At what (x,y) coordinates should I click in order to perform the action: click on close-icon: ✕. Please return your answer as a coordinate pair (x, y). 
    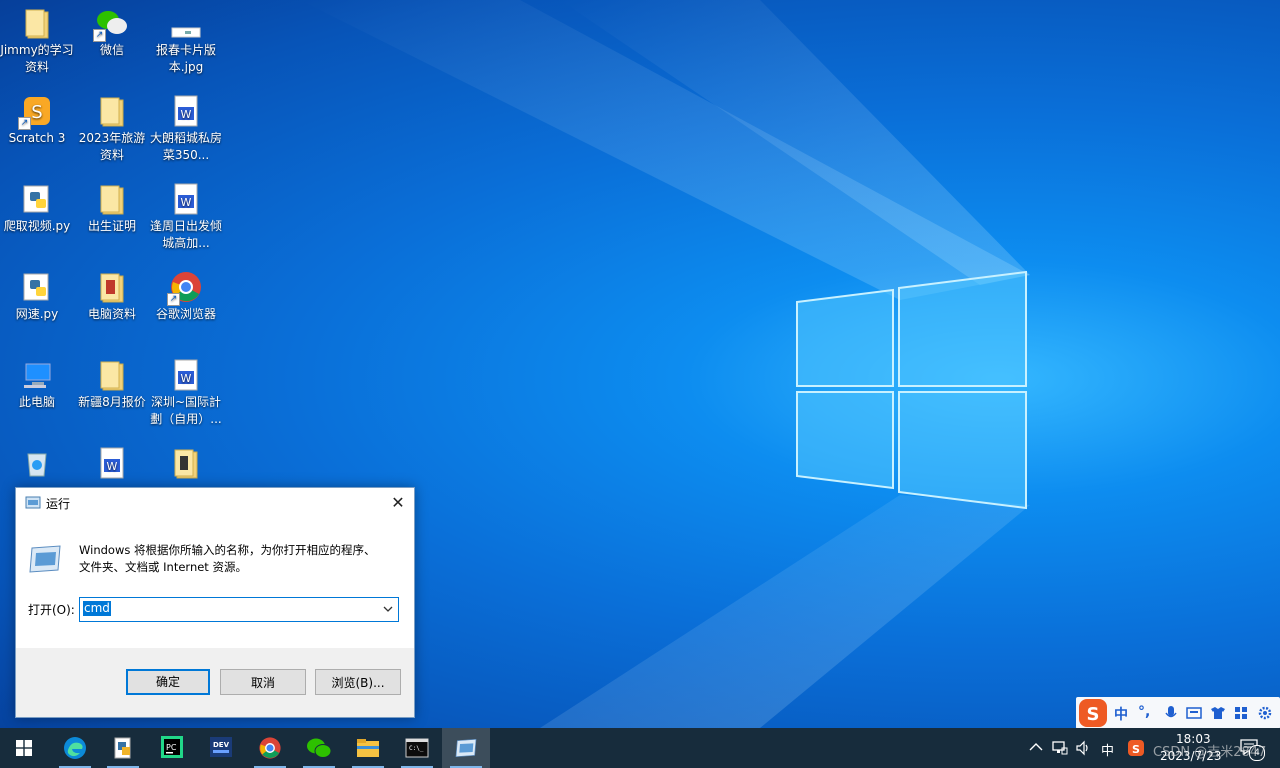
    Looking at the image, I should click on (398, 502).